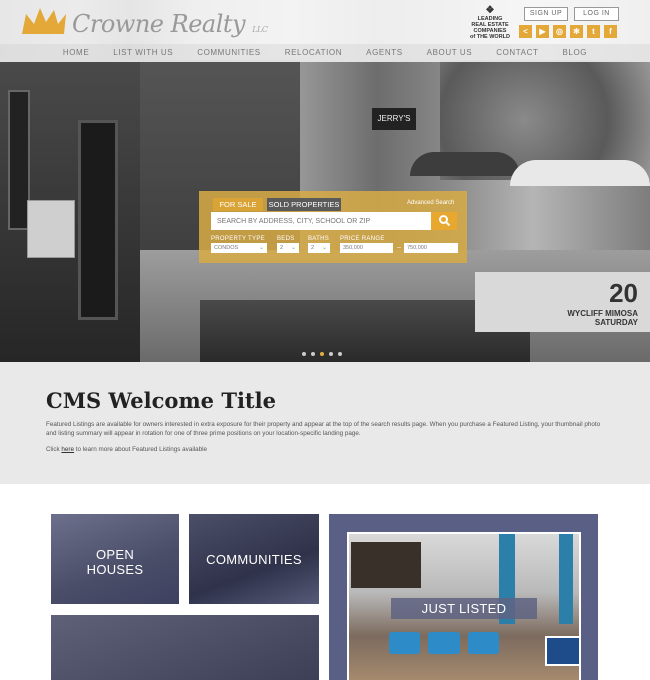 The height and width of the screenshot is (680, 650). Describe the element at coordinates (54, 449) in the screenshot. I see `welcome-link-prefix: Click` at that location.